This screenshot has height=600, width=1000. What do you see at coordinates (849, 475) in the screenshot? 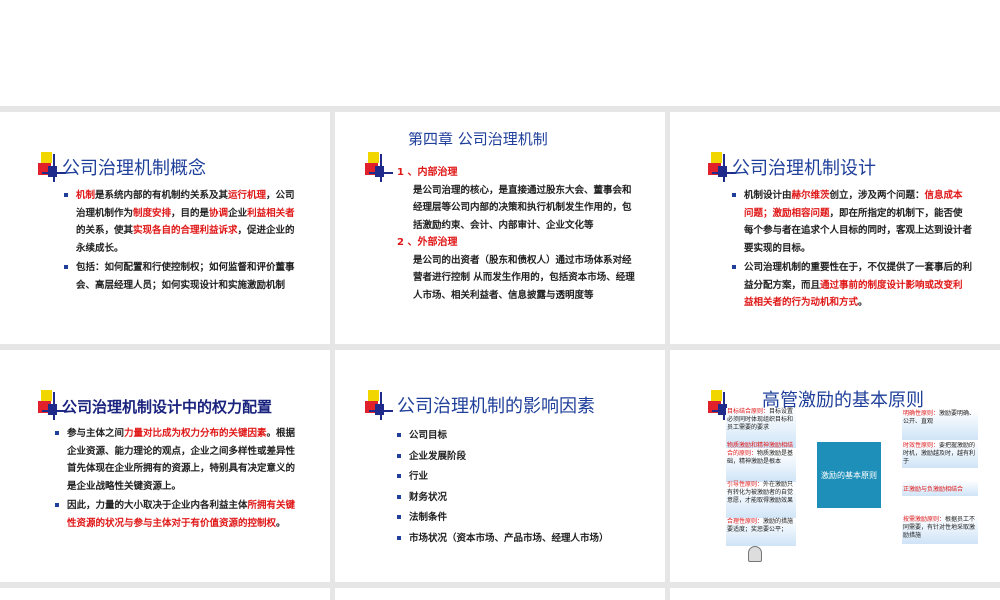
I see `center-box: 激励的基本原则` at bounding box center [849, 475].